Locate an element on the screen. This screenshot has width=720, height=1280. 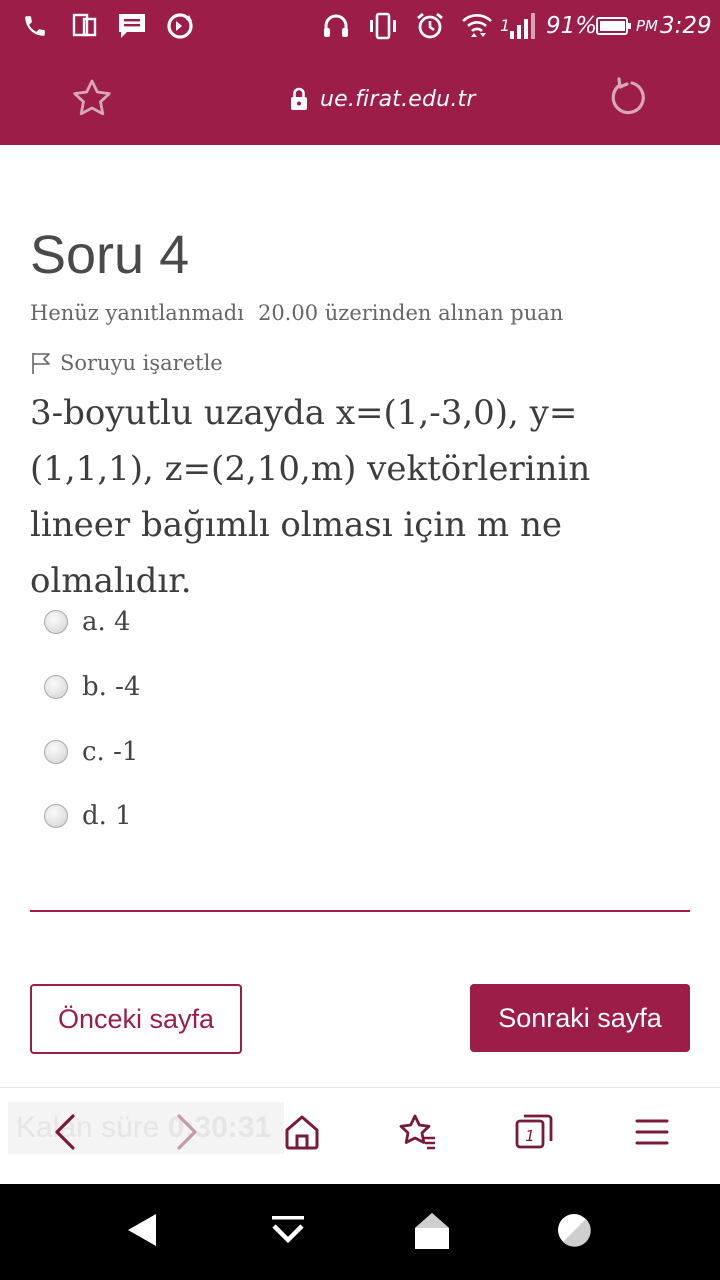
alarm-icon is located at coordinates (430, 26).